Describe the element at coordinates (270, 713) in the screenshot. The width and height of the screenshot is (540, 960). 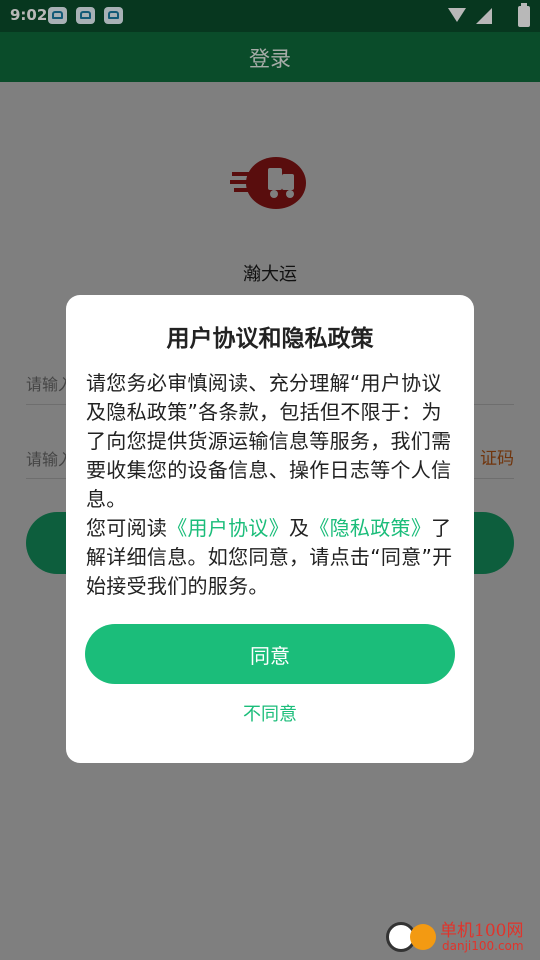
I see `disagree-button: 不同意` at that location.